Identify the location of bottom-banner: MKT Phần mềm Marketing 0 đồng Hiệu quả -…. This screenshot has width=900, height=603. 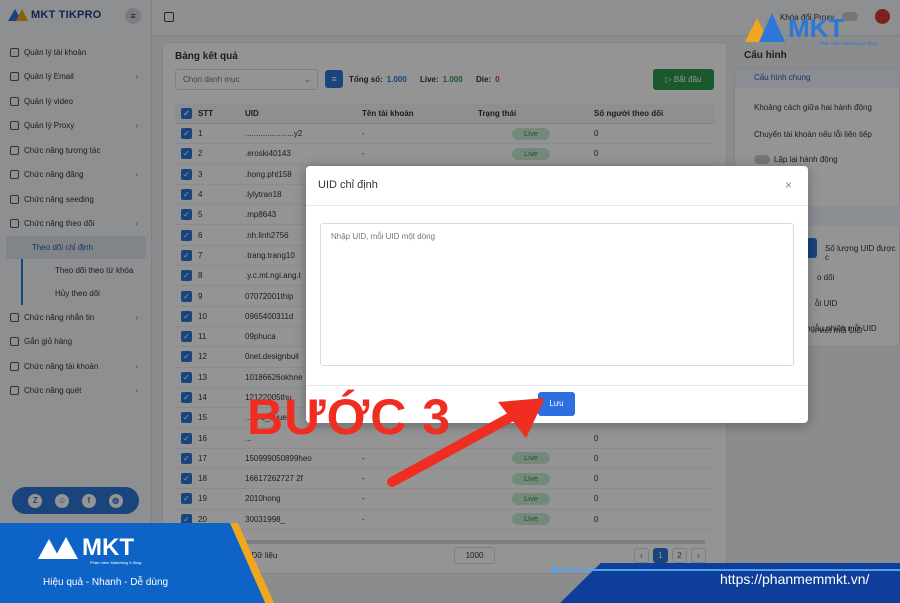
(450, 563).